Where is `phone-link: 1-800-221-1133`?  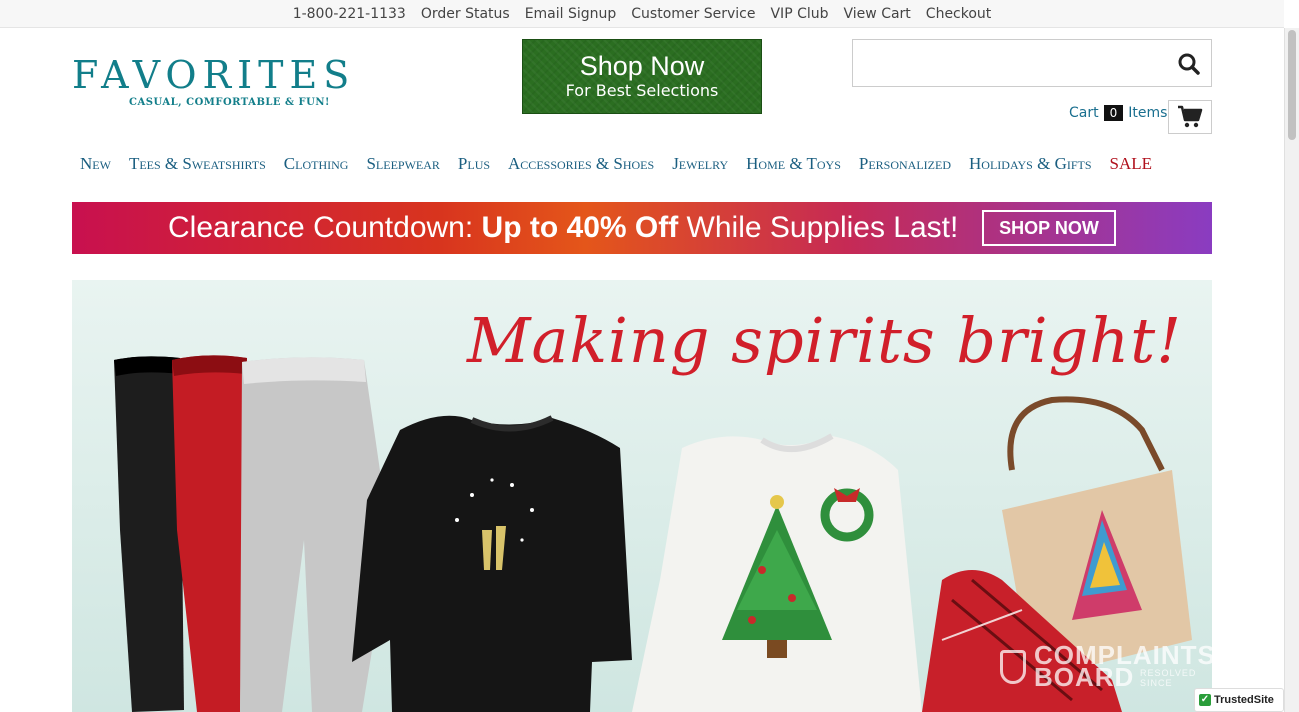
phone-link: 1-800-221-1133 is located at coordinates (349, 14).